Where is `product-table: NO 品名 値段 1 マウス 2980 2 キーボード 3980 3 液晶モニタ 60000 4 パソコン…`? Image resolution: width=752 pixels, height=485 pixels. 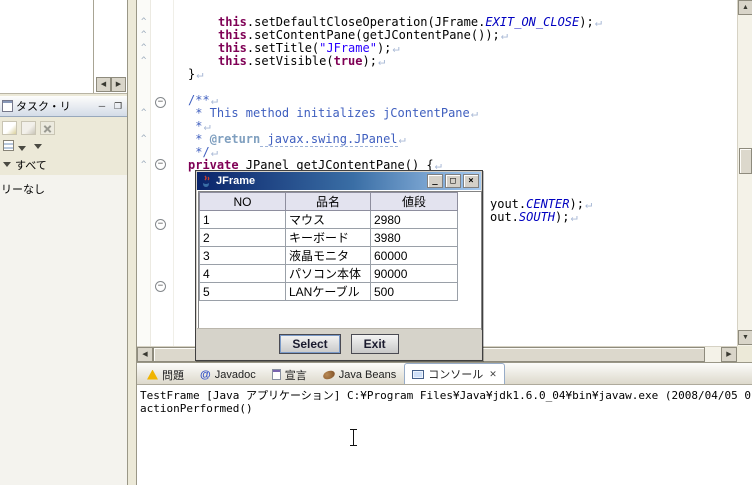
product-table: NO 品名 値段 1 マウス 2980 2 キーボード 3980 3 液晶モニタ 60000 4 パソコン… is located at coordinates (328, 246).